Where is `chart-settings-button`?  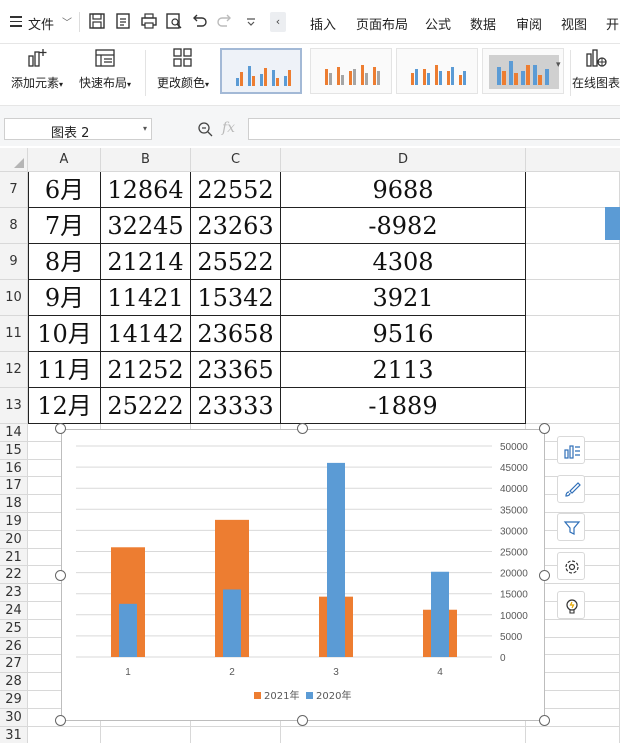
chart-settings-button is located at coordinates (571, 566).